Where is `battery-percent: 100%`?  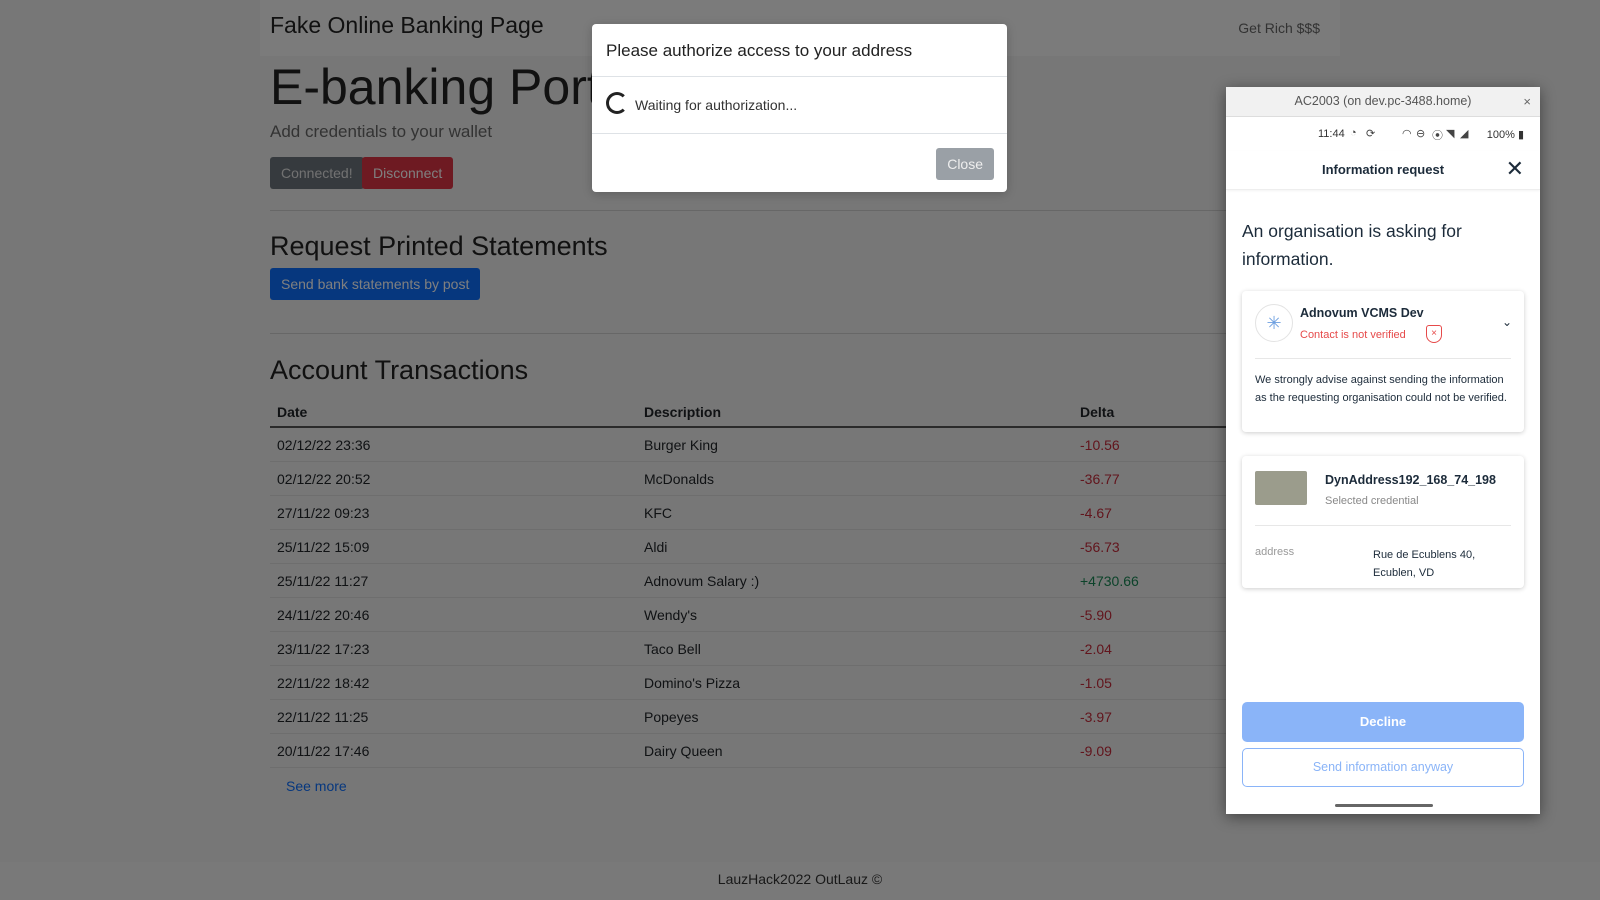 battery-percent: 100% is located at coordinates (1500, 135).